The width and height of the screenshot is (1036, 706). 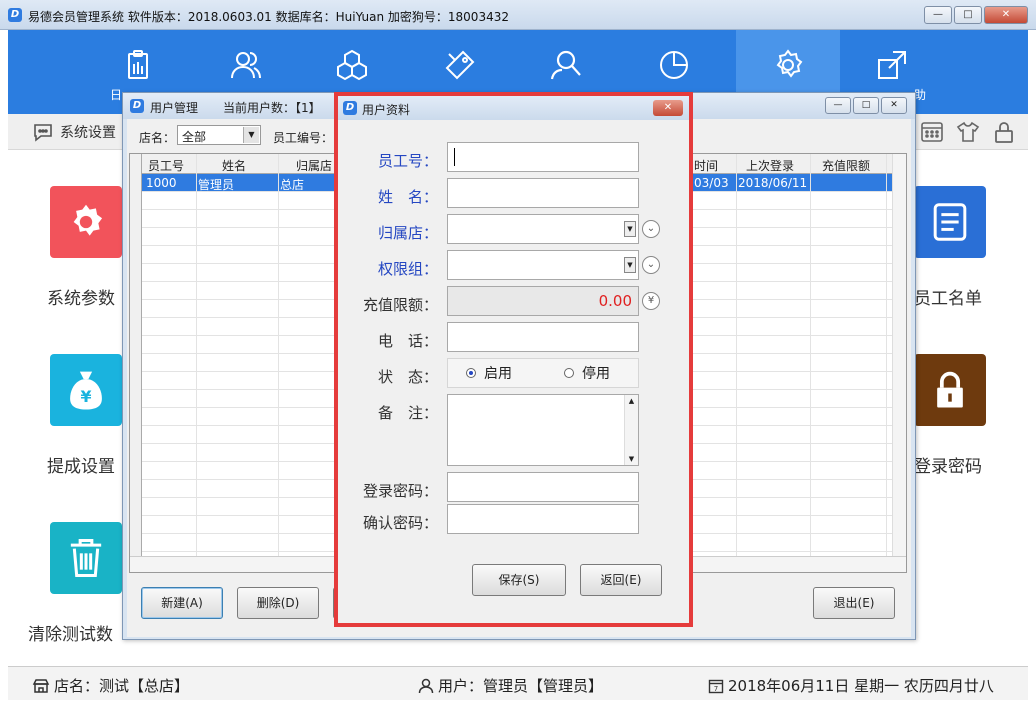 What do you see at coordinates (706, 165) in the screenshot?
I see `col-time: 时间` at bounding box center [706, 165].